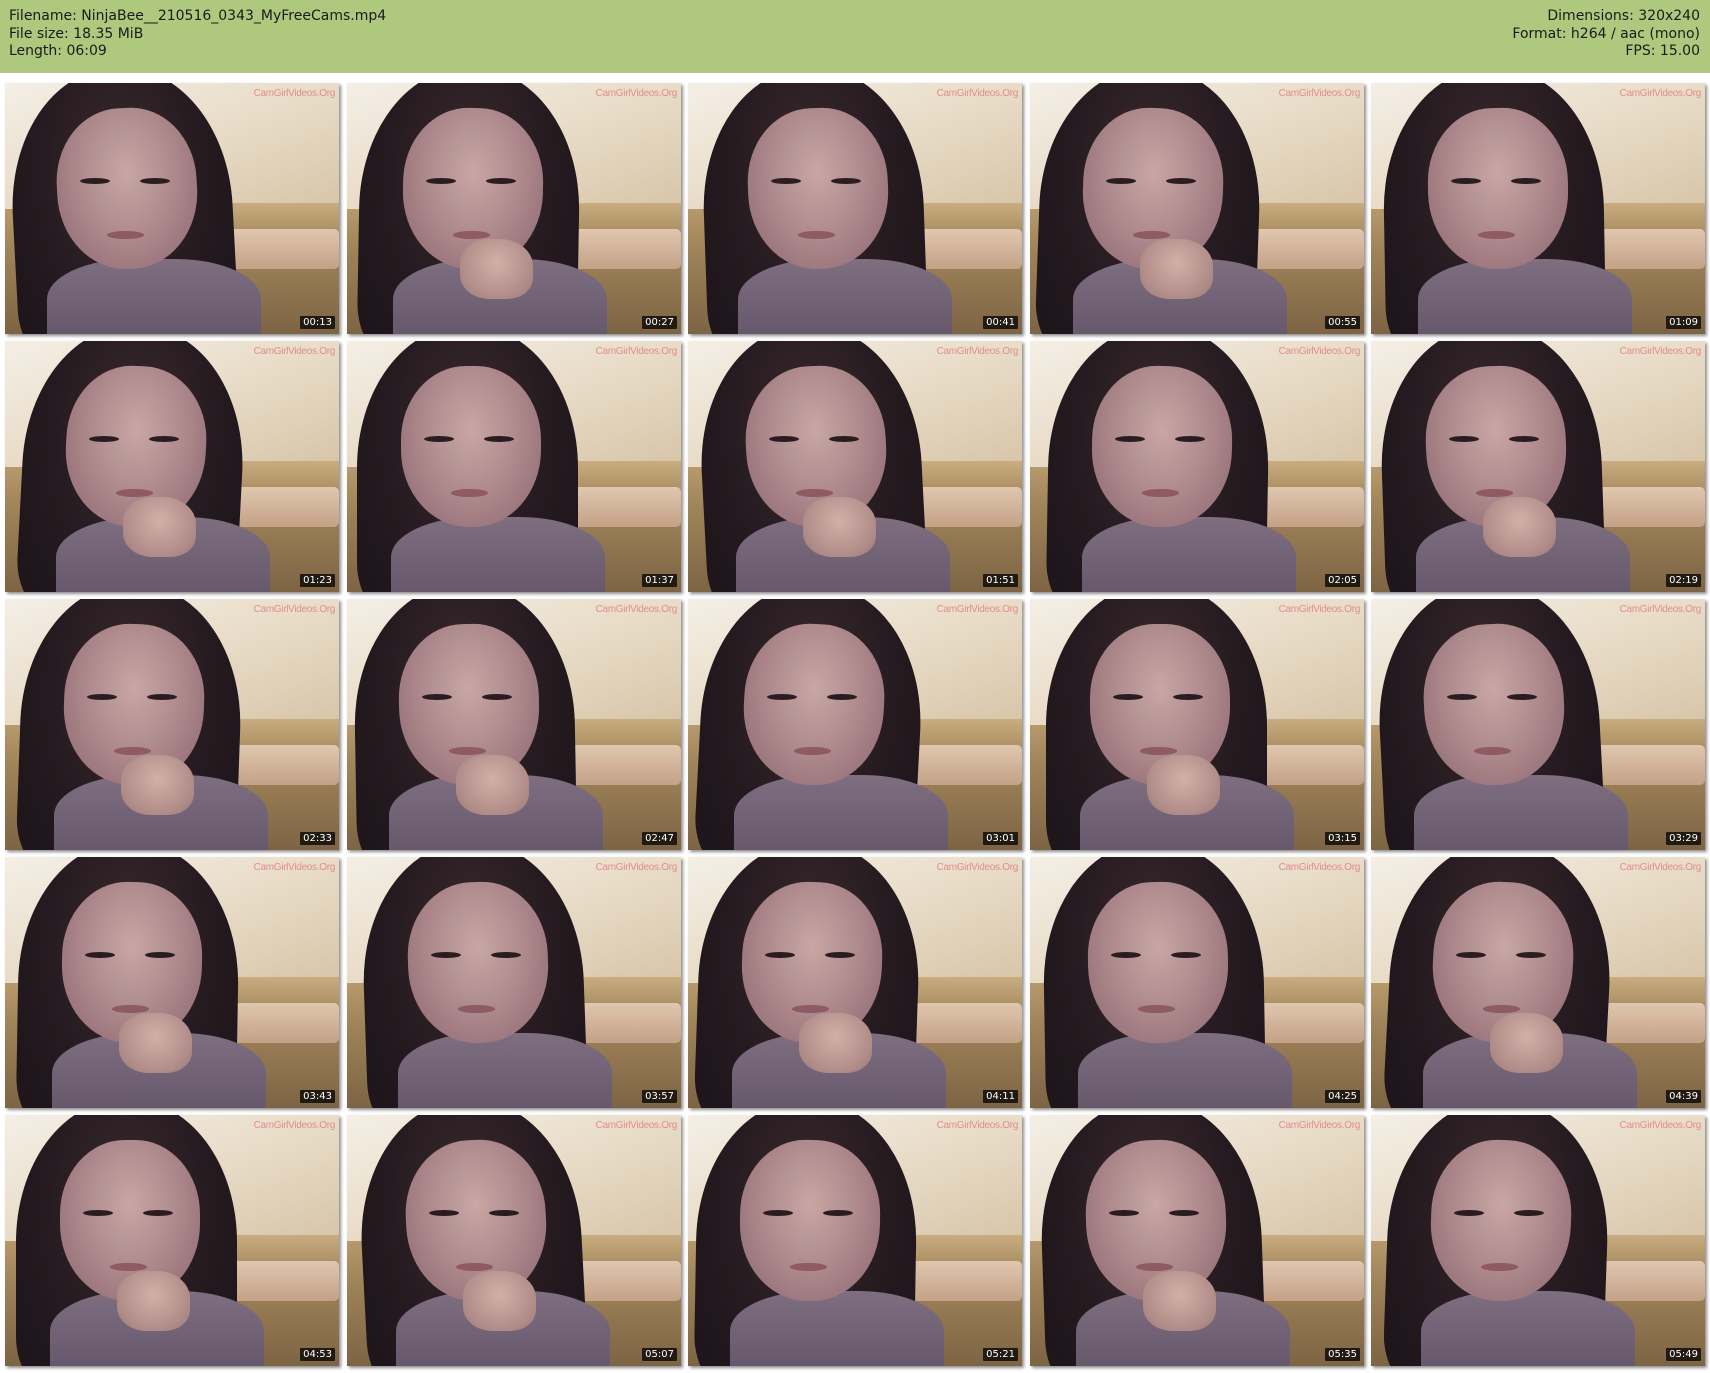 The width and height of the screenshot is (1710, 1373). I want to click on timestamp-label: 03:15, so click(1342, 838).